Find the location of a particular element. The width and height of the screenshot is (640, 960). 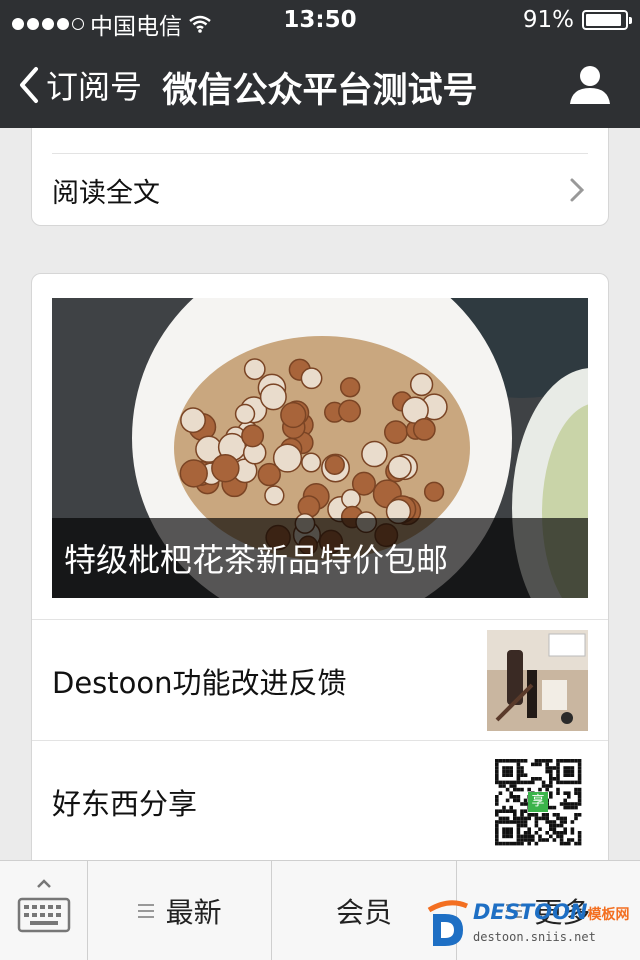

previous-message-card: 阅读全文 is located at coordinates (320, 177).